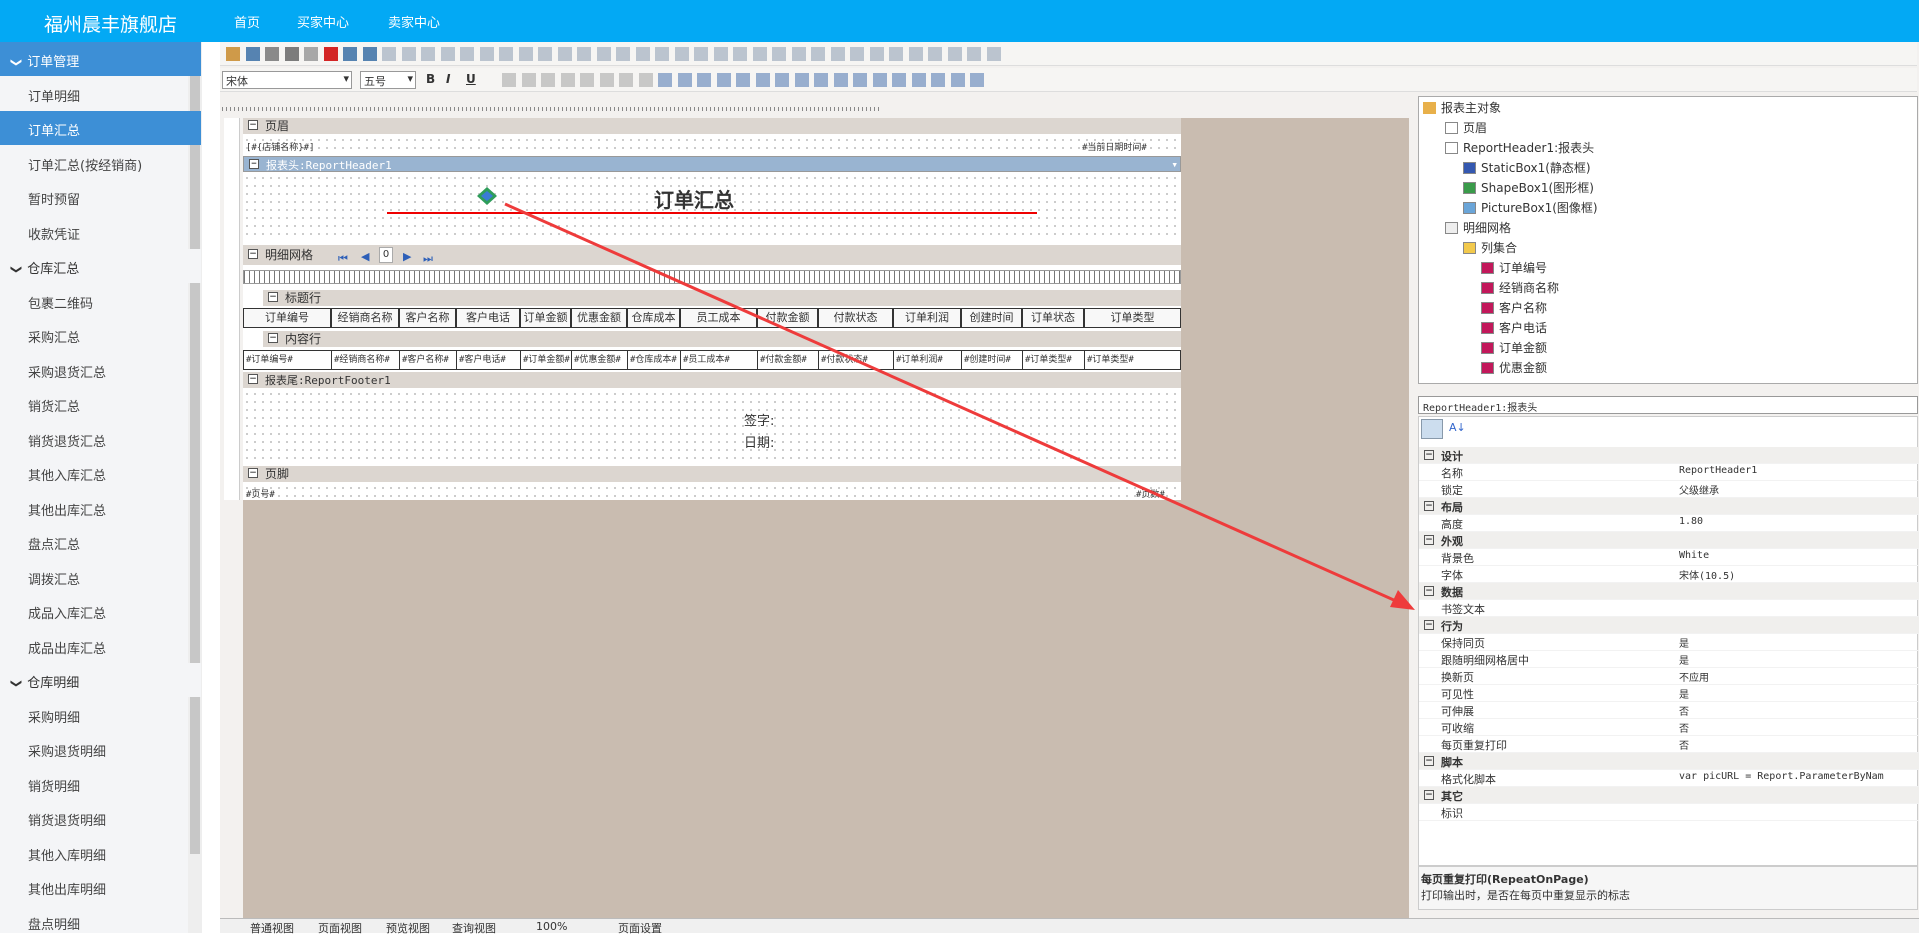 This screenshot has height=936, width=1919. What do you see at coordinates (100, 404) in the screenshot?
I see `sidebar-item: 销货汇总` at bounding box center [100, 404].